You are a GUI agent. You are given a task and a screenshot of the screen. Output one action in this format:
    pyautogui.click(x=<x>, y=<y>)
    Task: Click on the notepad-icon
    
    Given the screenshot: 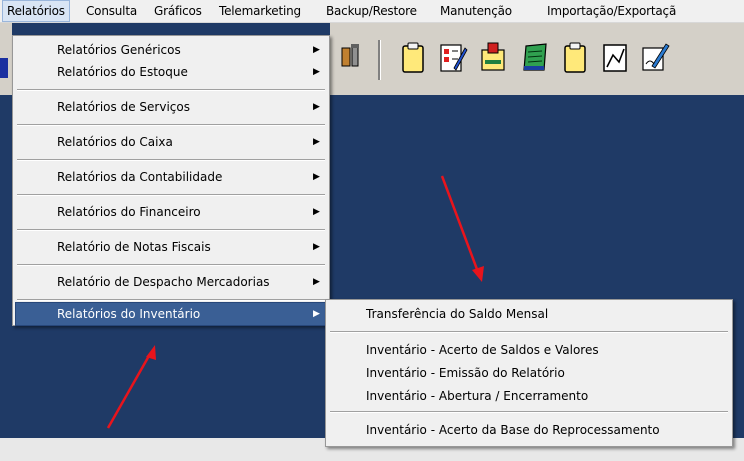 What is the action you would take?
    pyautogui.click(x=535, y=57)
    